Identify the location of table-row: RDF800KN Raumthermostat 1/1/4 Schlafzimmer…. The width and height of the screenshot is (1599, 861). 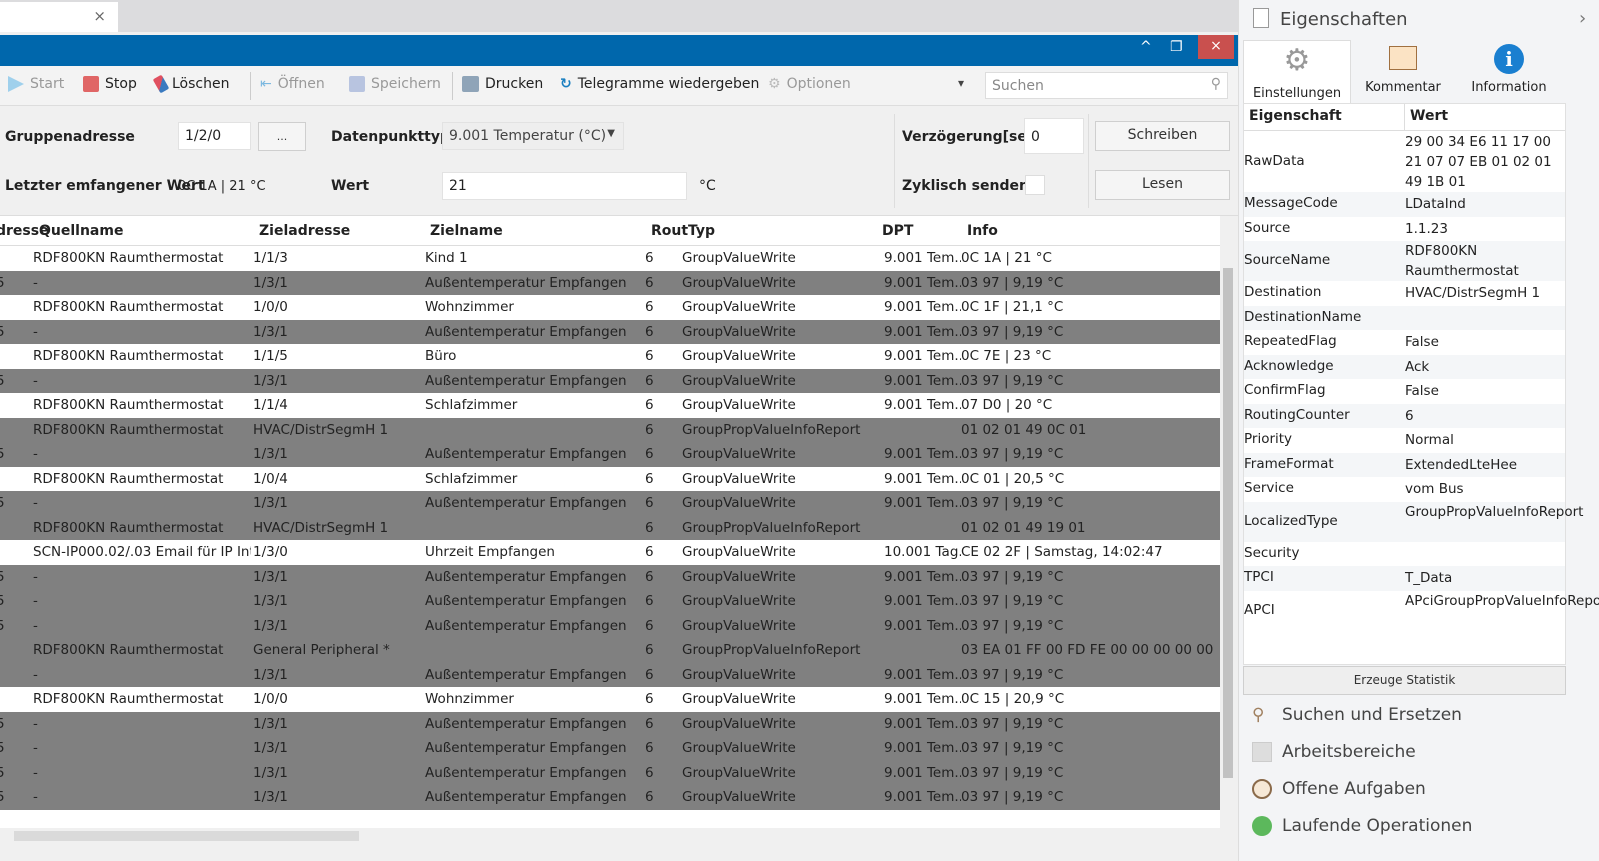
(610, 405).